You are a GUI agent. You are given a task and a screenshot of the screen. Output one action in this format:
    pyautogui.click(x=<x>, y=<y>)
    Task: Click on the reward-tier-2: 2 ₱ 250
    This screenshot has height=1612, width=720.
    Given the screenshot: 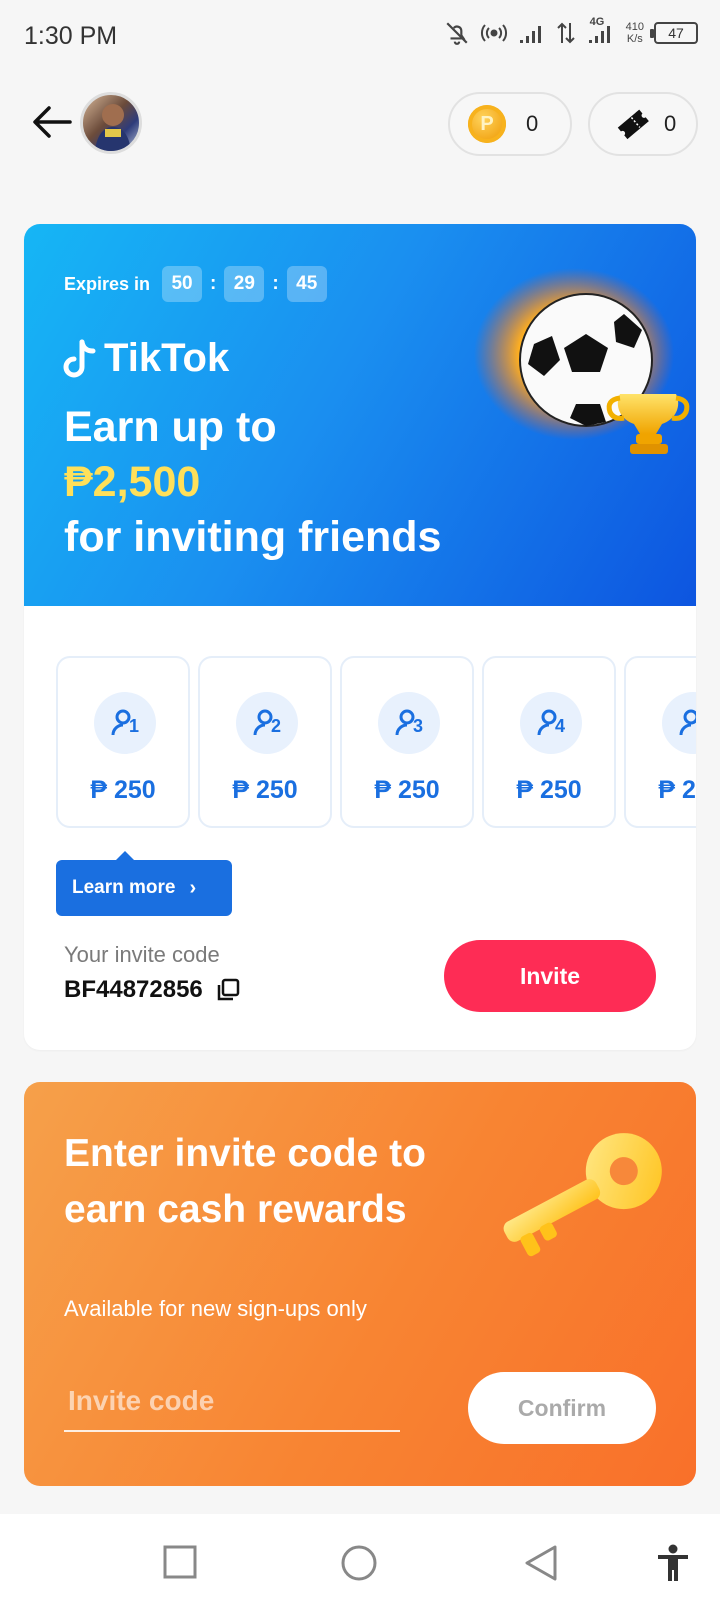 What is the action you would take?
    pyautogui.click(x=265, y=742)
    